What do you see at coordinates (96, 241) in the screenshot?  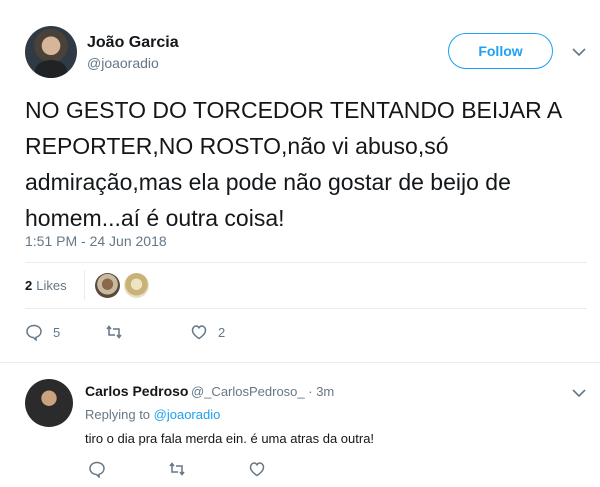 I see `tweet-timestamp: 1:51 PM - 24 Jun 2018` at bounding box center [96, 241].